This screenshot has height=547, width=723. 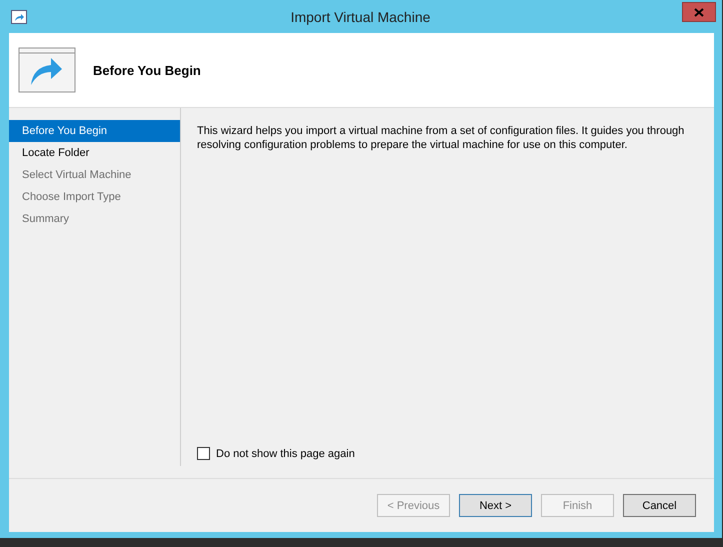 I want to click on window-title: Import Virtual Machine, so click(x=360, y=16).